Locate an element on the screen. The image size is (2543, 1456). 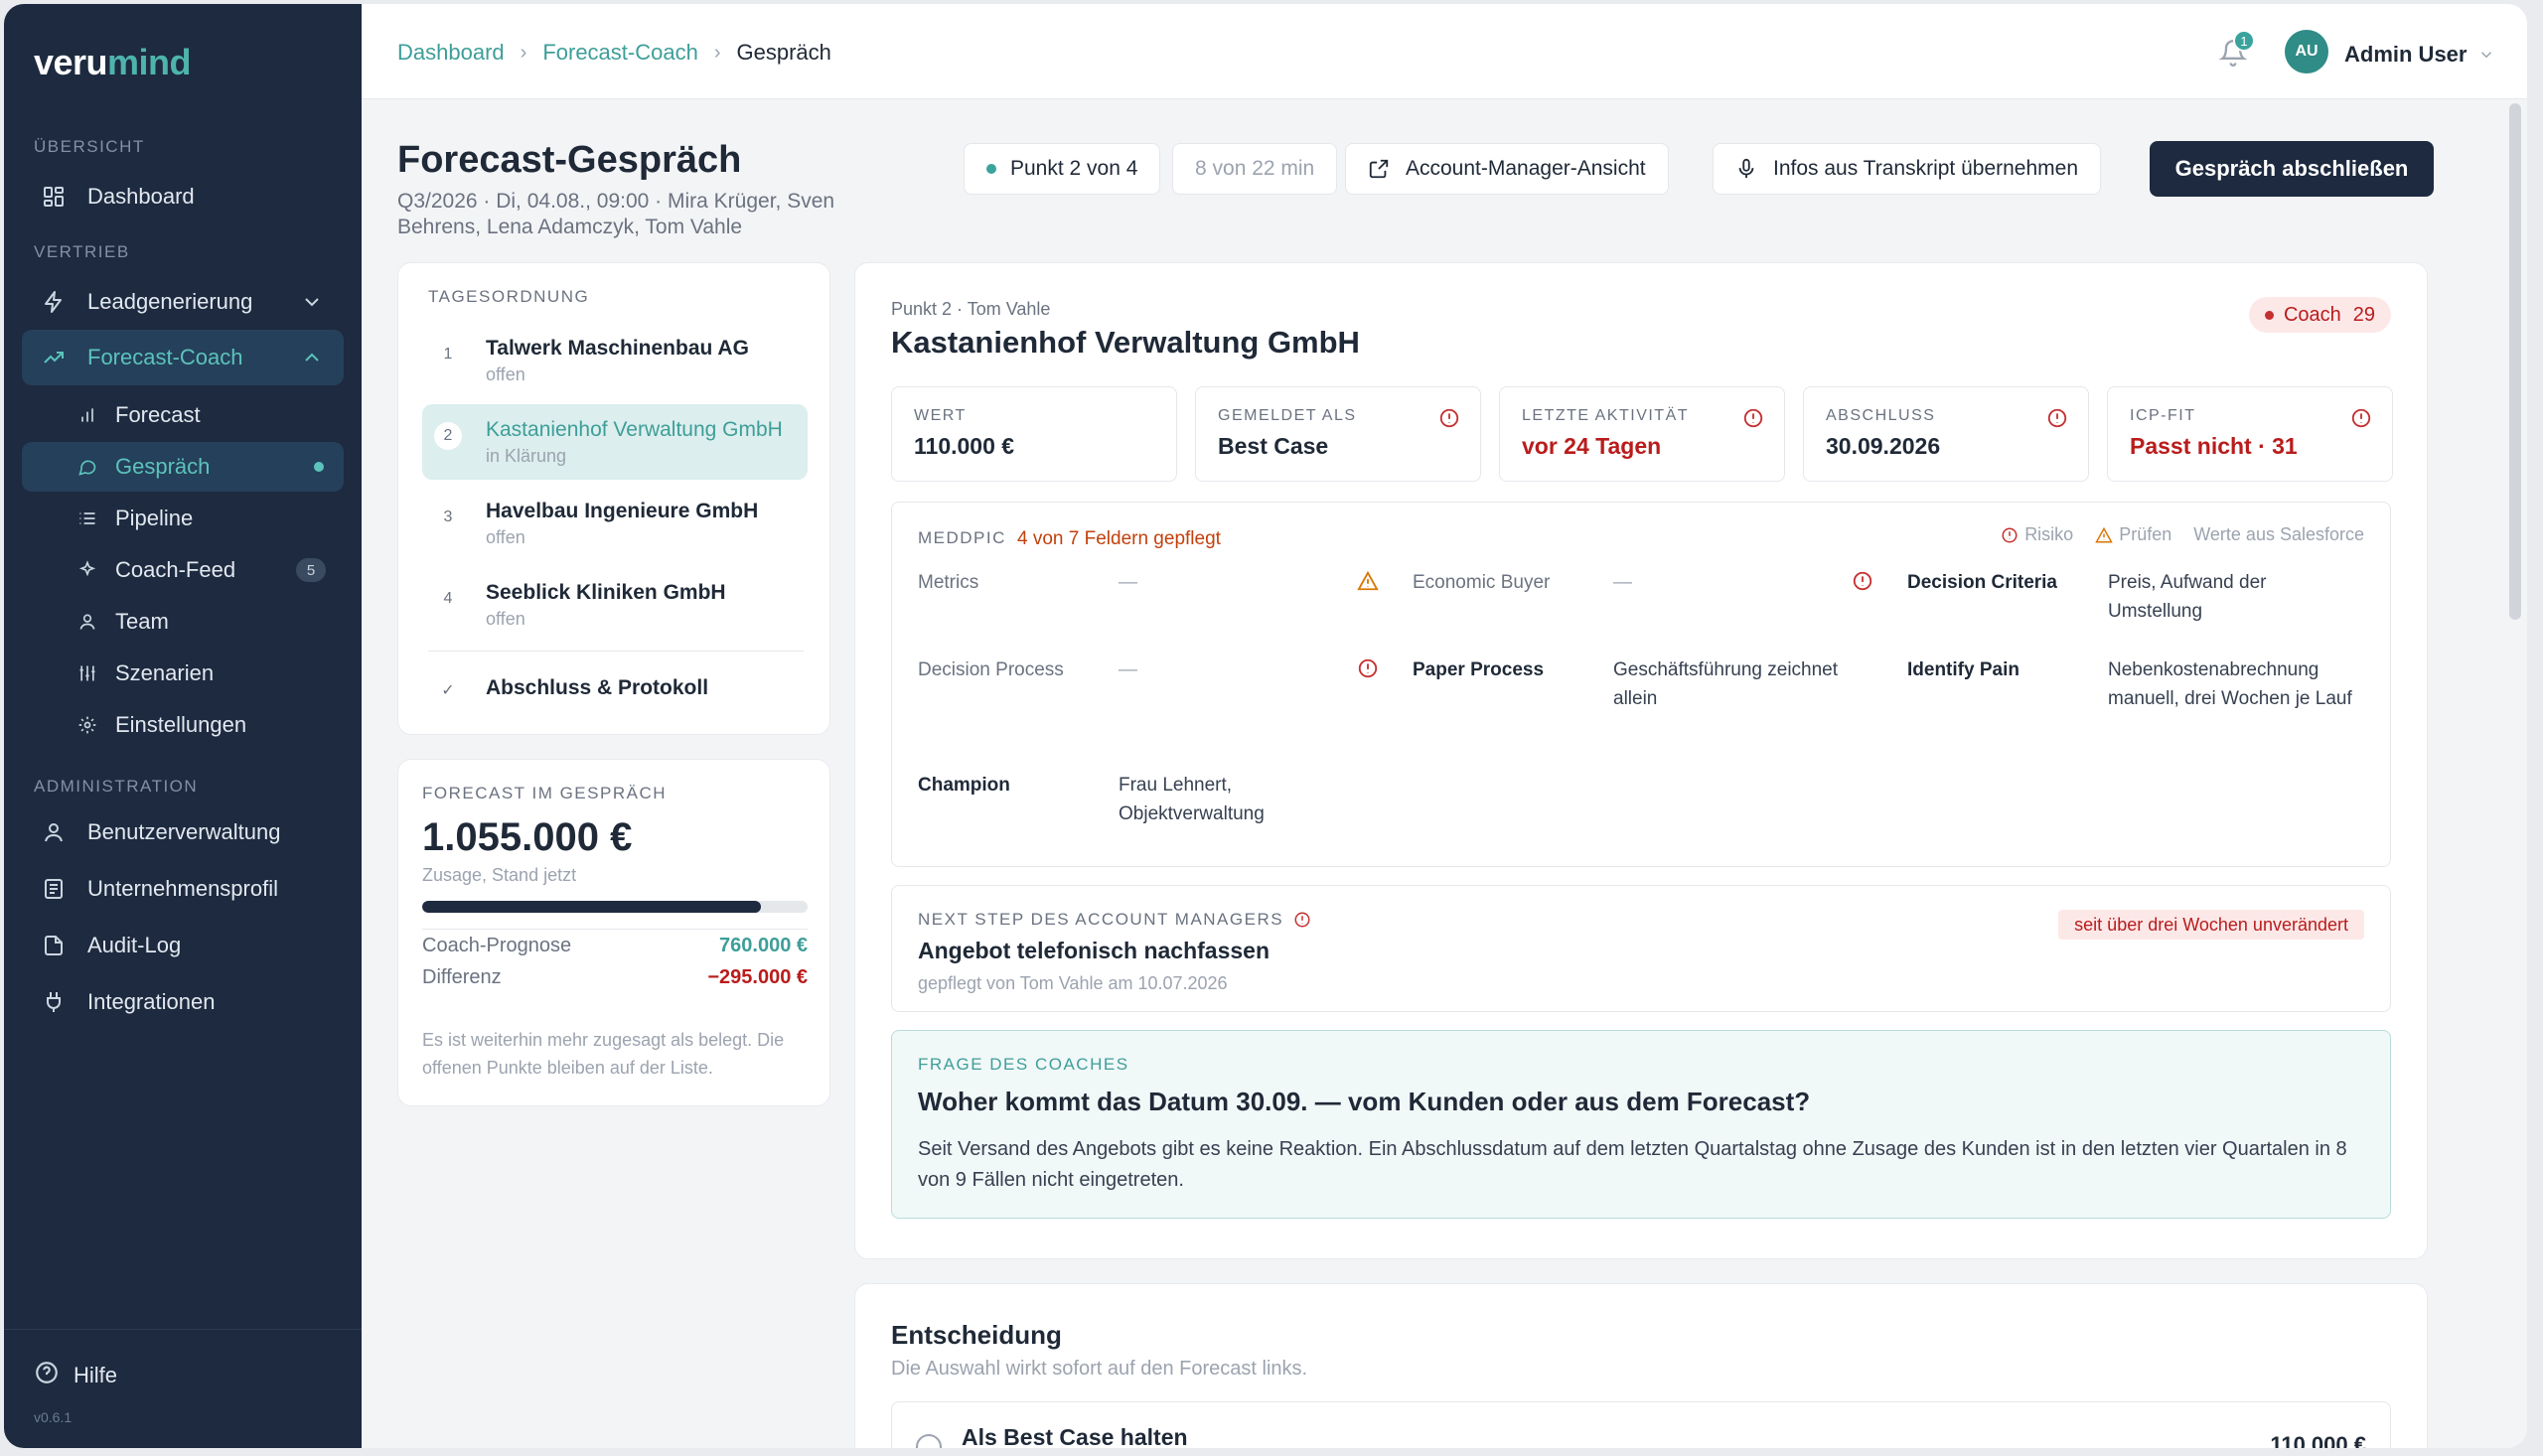
user-icon is located at coordinates (54, 832).